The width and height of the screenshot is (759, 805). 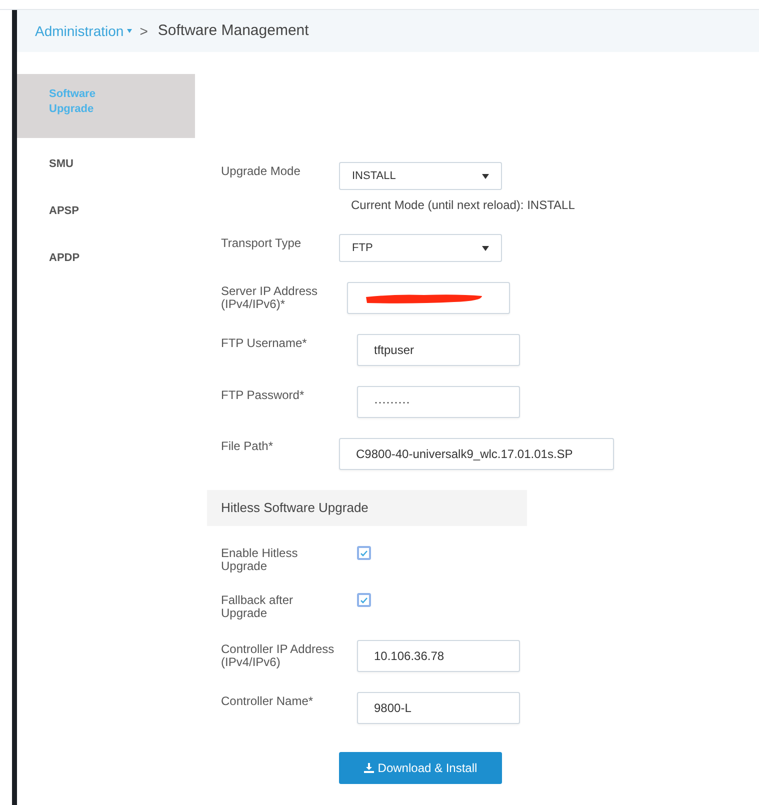 What do you see at coordinates (428, 298) in the screenshot?
I see `server-ip-field` at bounding box center [428, 298].